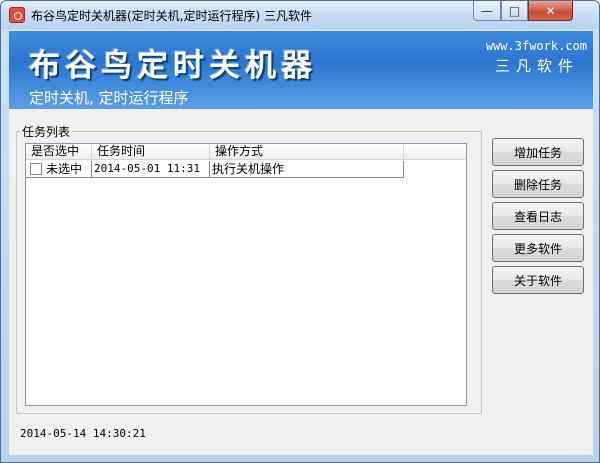  Describe the element at coordinates (538, 216) in the screenshot. I see `view-log-button: 查看日志` at that location.